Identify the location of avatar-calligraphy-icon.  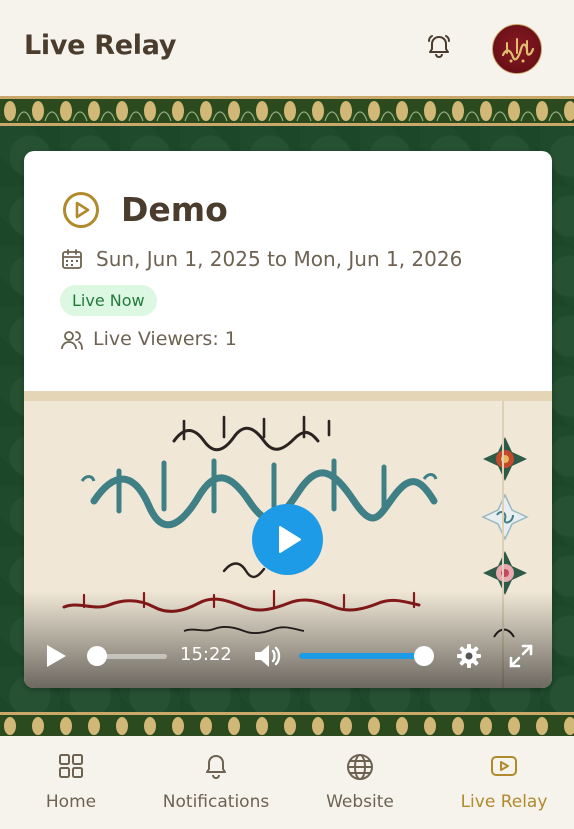
(518, 50).